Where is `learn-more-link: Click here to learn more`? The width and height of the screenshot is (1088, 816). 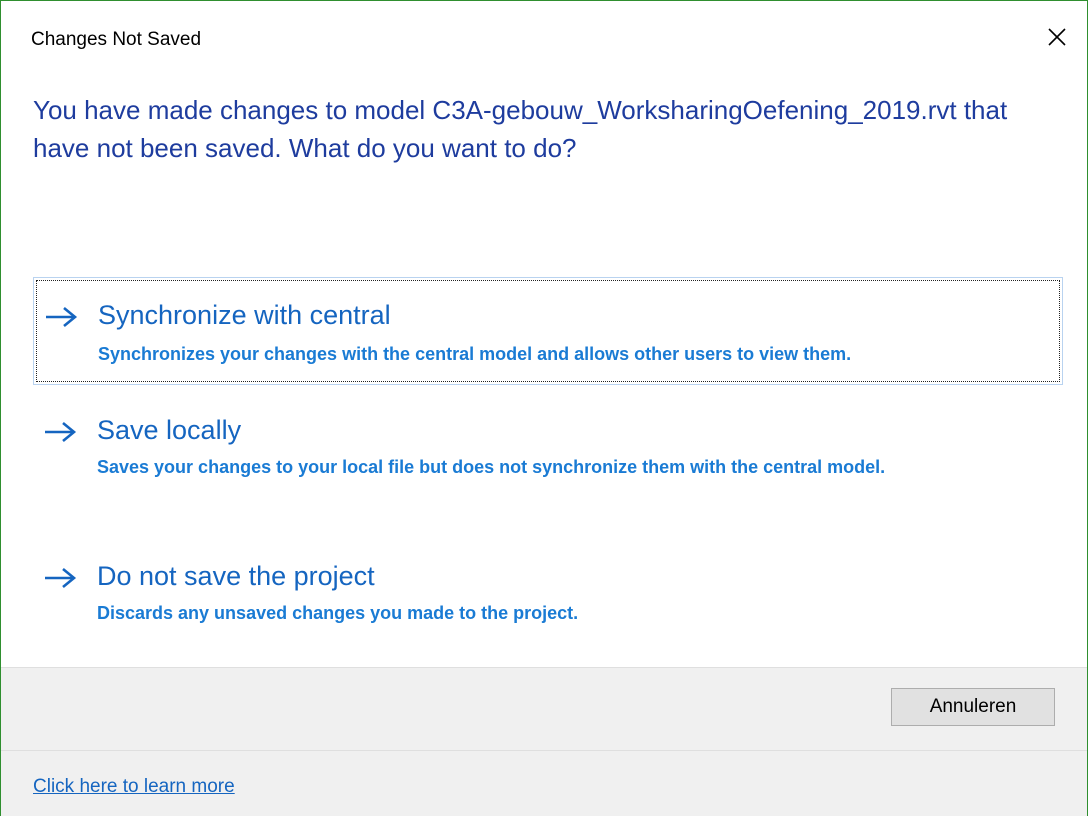
learn-more-link: Click here to learn more is located at coordinates (134, 787).